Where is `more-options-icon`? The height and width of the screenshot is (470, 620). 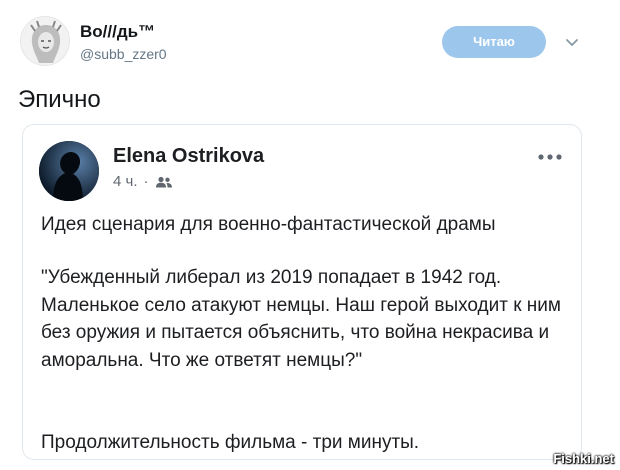
more-options-icon is located at coordinates (550, 157).